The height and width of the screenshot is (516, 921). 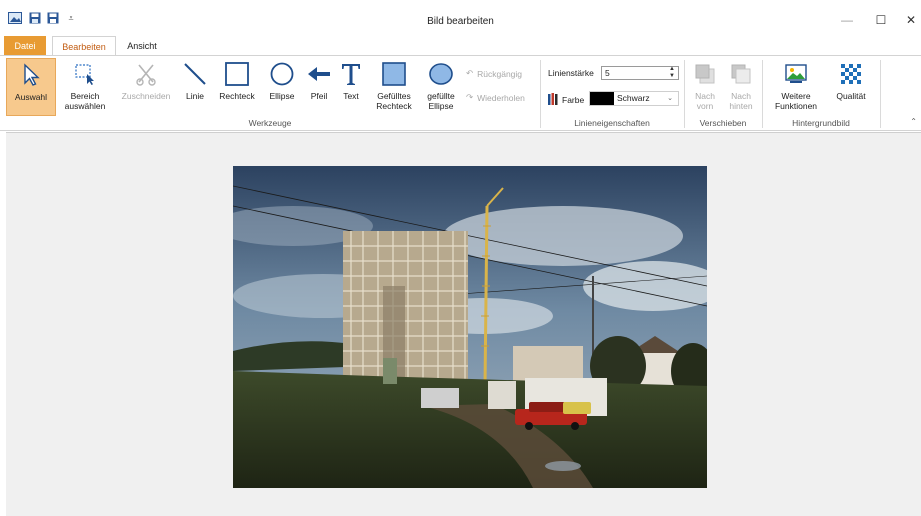 I want to click on group-label-hintergrundbild: Hintergrundbild, so click(x=821, y=123).